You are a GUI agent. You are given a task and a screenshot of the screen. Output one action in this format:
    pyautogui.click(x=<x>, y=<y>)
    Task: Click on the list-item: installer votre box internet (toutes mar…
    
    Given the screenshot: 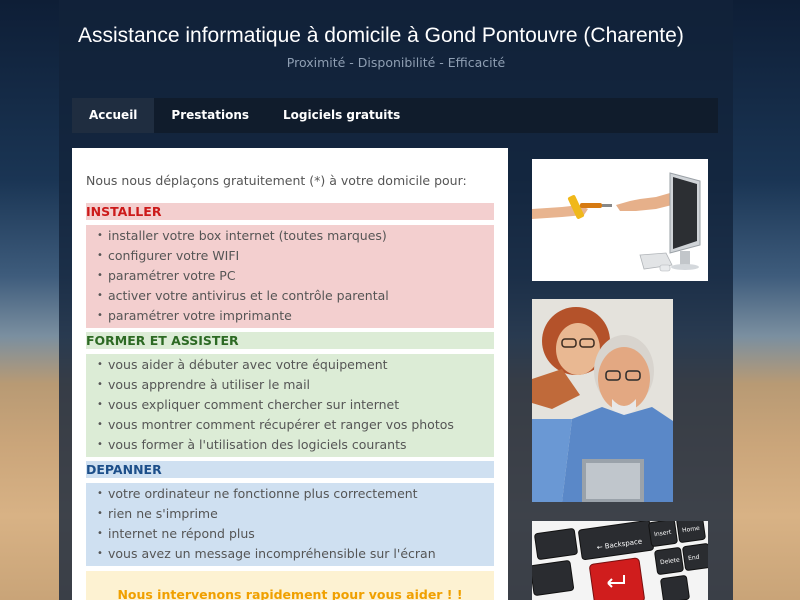 What is the action you would take?
    pyautogui.click(x=290, y=236)
    